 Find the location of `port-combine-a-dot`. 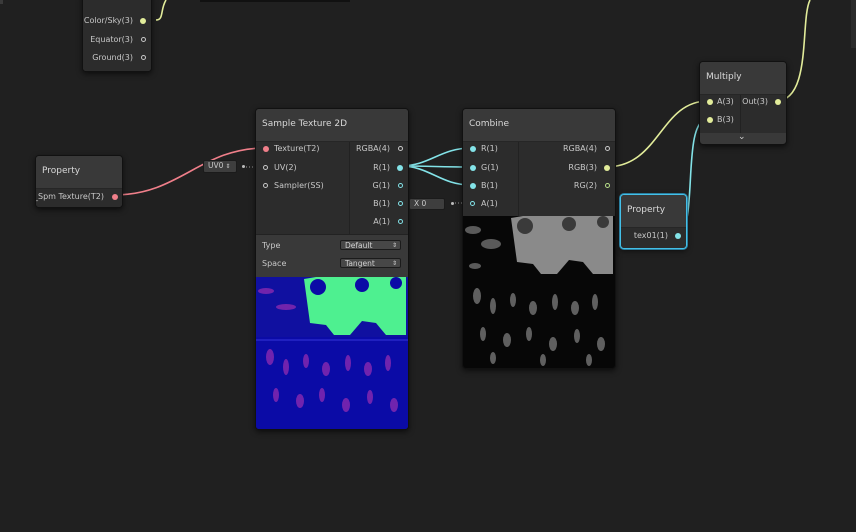

port-combine-a-dot is located at coordinates (472, 203).